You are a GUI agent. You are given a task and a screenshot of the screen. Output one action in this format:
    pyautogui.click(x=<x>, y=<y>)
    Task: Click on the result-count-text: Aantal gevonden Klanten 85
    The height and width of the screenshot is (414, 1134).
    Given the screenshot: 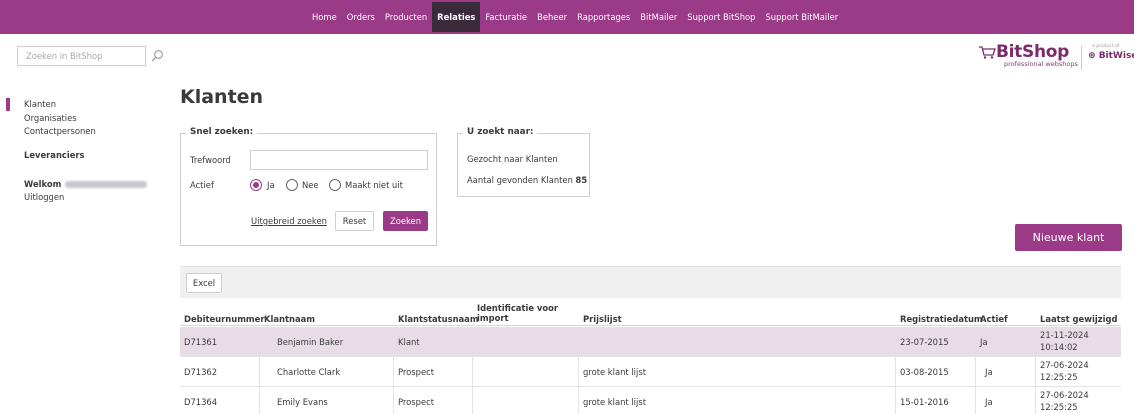 What is the action you would take?
    pyautogui.click(x=527, y=180)
    